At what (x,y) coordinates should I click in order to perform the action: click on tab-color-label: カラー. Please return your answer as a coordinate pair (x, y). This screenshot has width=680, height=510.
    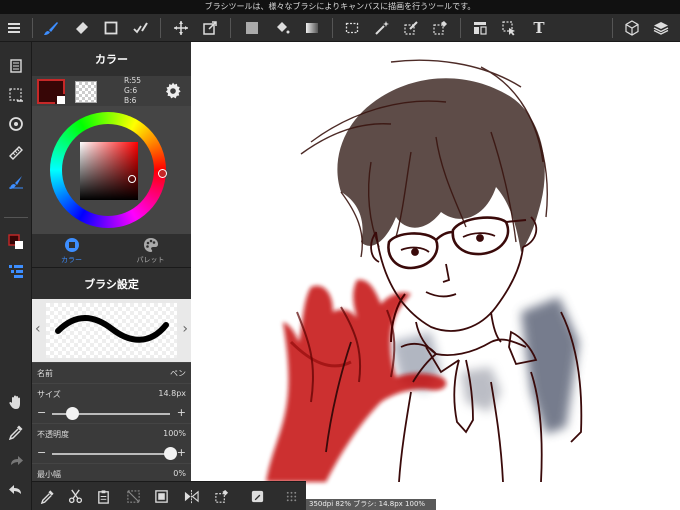
    Looking at the image, I should click on (71, 260).